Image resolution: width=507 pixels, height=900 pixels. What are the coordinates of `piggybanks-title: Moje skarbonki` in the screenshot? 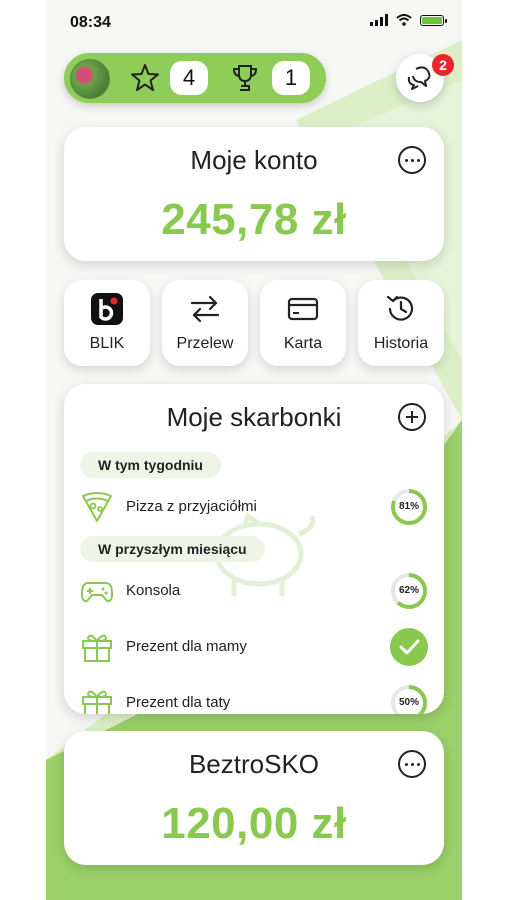 It's located at (254, 417).